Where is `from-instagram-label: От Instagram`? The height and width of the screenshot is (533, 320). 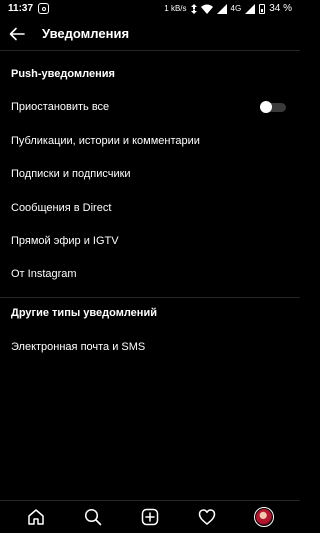 from-instagram-label: От Instagram is located at coordinates (44, 274).